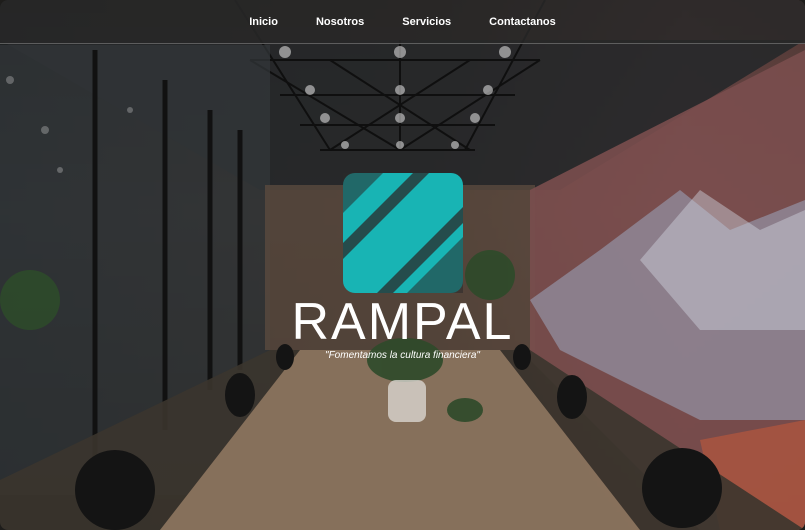 This screenshot has height=530, width=805. Describe the element at coordinates (402, 355) in the screenshot. I see `brand-tagline: "Fomentamos la cultura financiera"` at that location.